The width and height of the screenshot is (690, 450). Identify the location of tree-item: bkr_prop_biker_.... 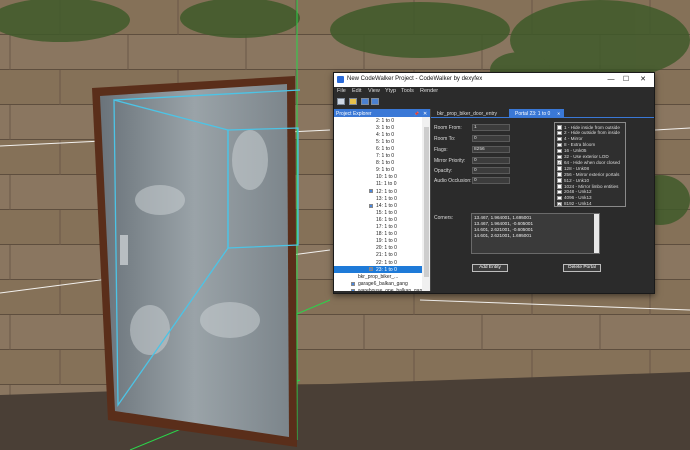
(378, 276).